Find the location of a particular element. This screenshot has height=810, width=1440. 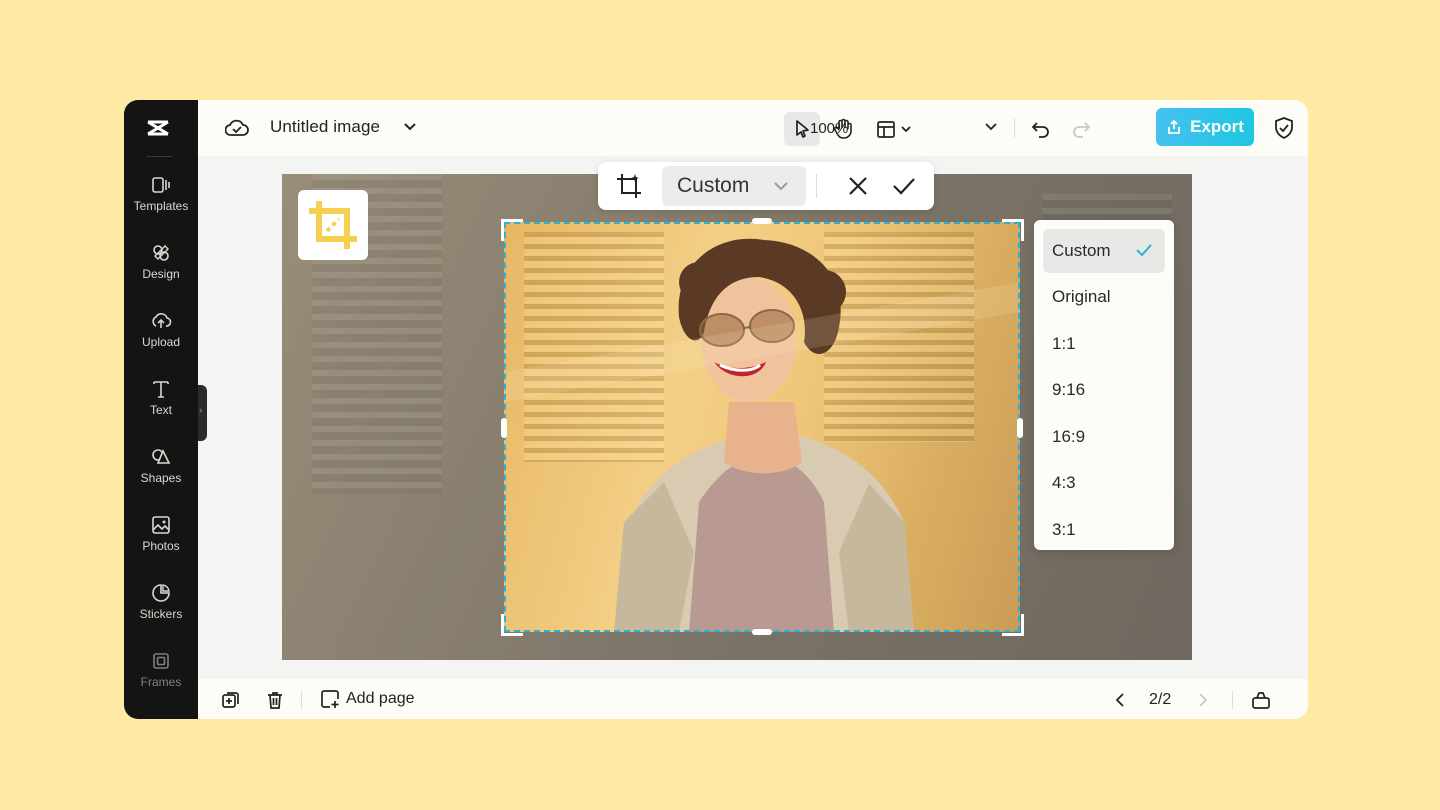

redo-icon is located at coordinates (1082, 130).